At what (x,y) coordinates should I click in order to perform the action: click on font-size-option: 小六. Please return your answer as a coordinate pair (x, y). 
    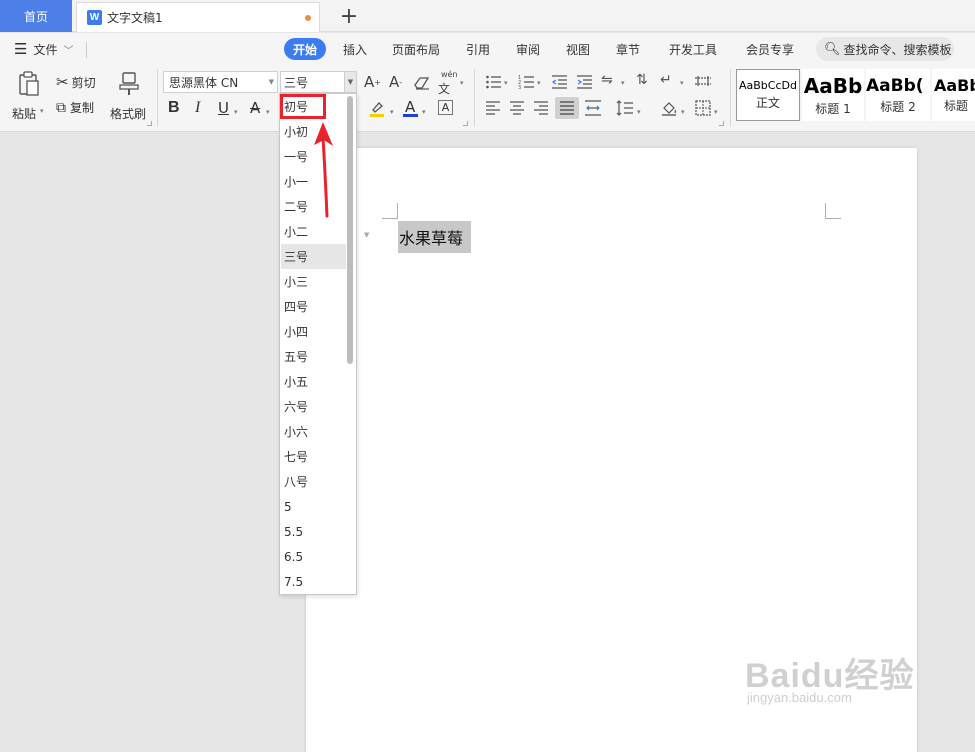
    Looking at the image, I should click on (313, 431).